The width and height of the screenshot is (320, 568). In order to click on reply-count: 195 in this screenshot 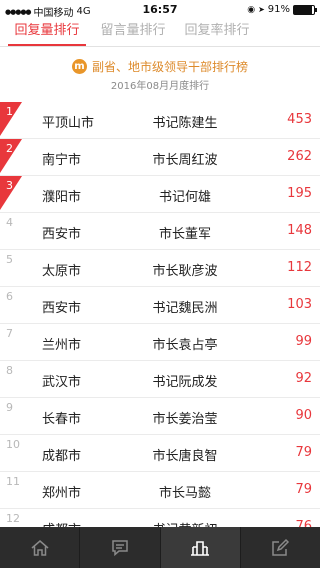, I will do `click(299, 193)`.